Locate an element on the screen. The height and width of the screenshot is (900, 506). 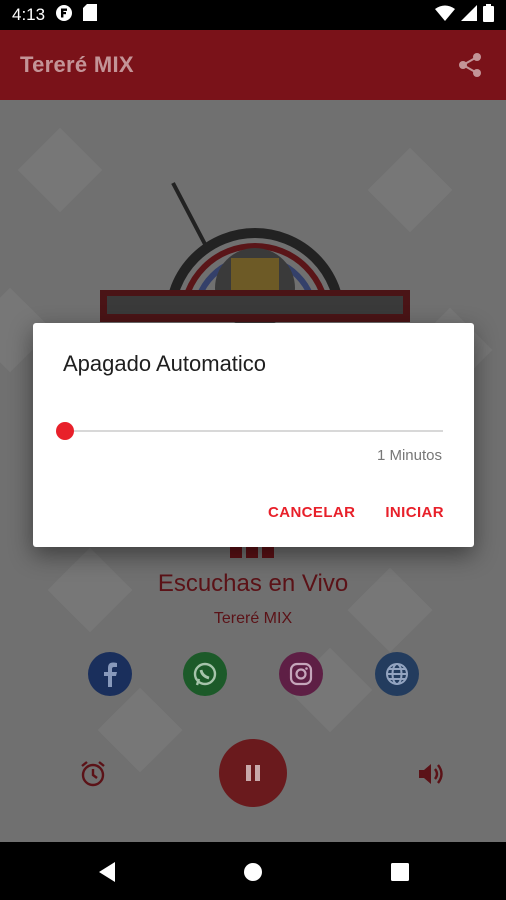
back-icon is located at coordinates (107, 872).